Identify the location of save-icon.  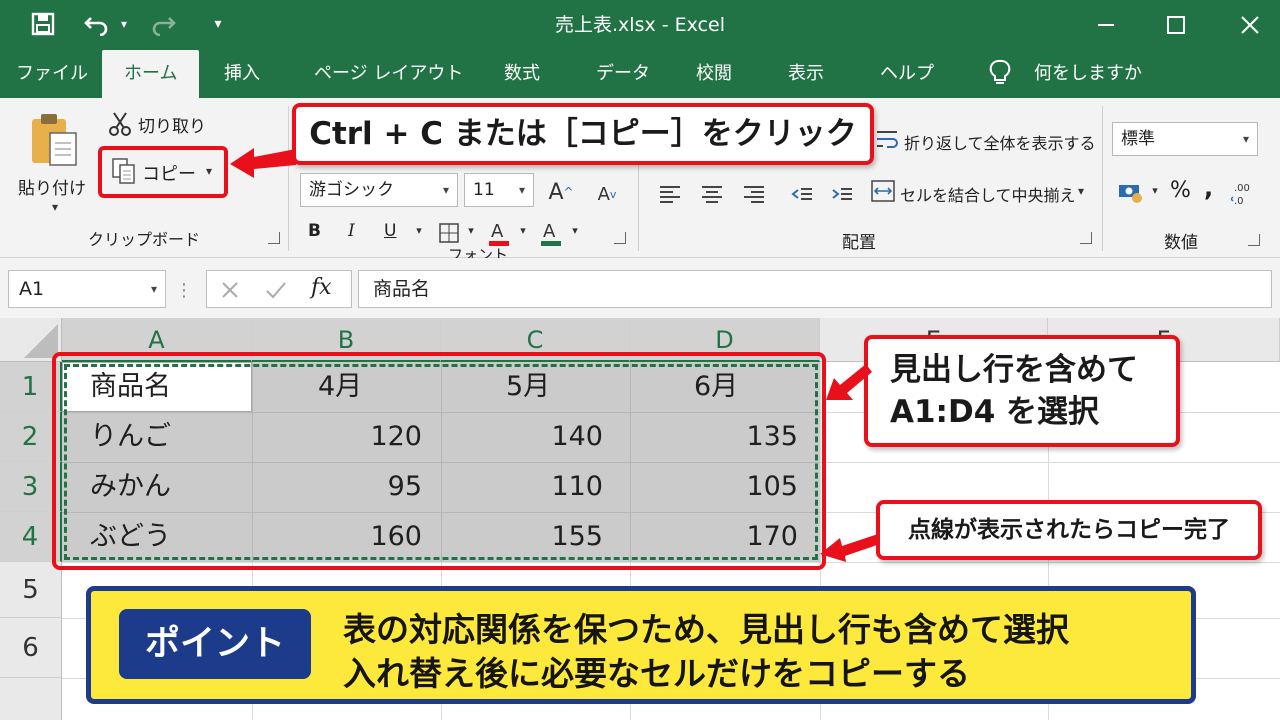
(43, 24).